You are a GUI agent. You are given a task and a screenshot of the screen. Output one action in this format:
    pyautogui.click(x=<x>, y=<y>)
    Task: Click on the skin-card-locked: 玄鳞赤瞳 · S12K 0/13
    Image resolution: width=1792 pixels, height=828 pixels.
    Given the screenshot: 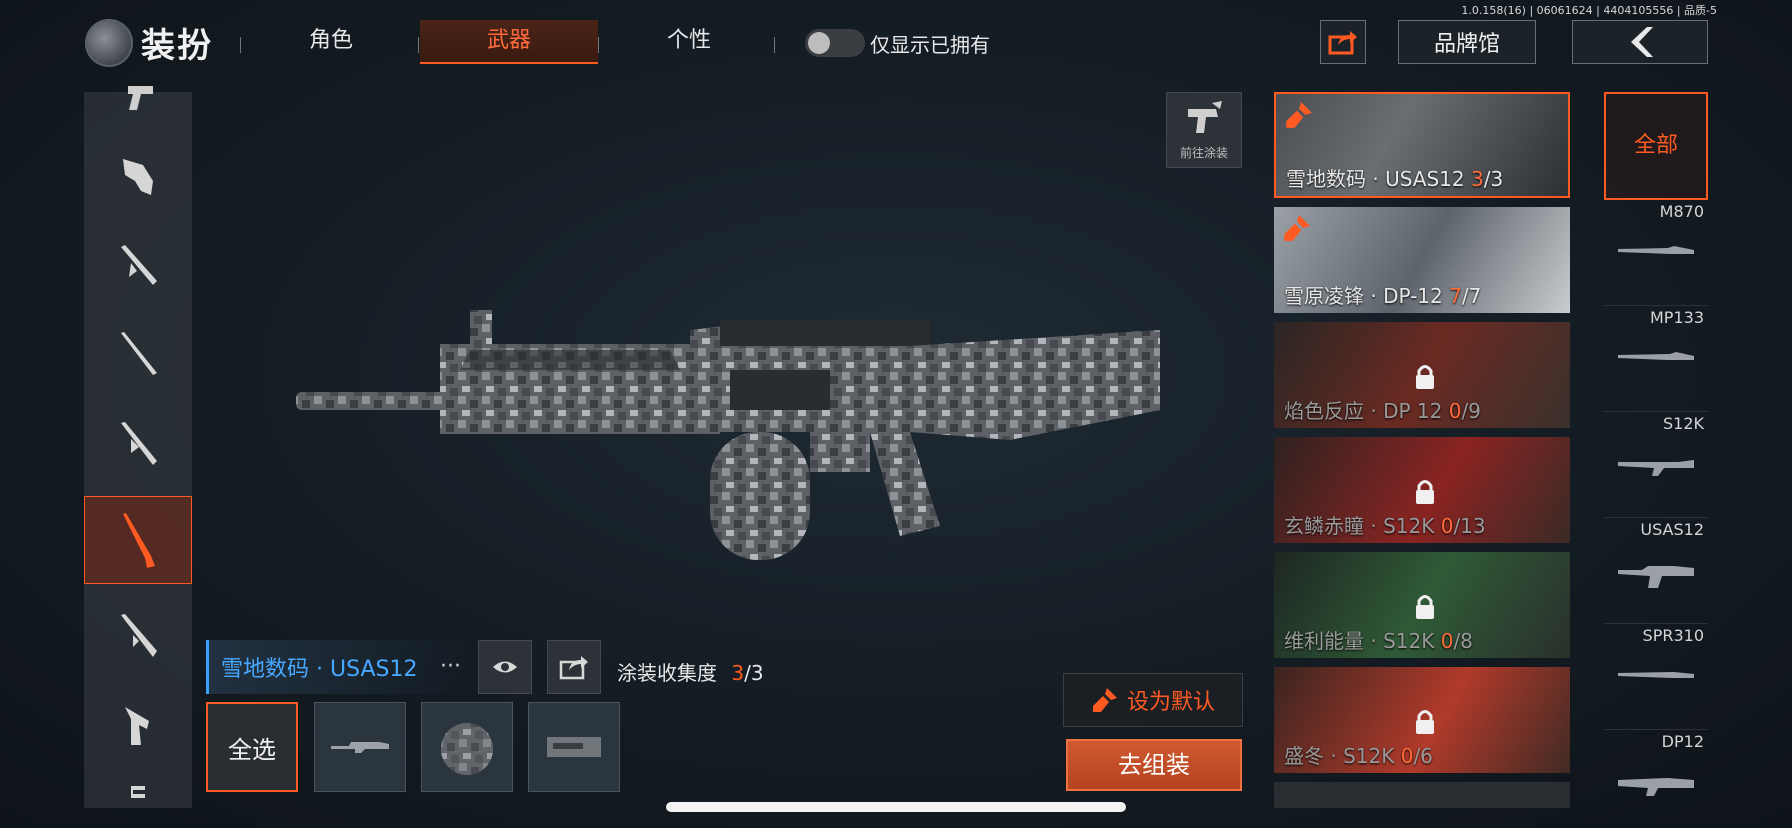 What is the action you would take?
    pyautogui.click(x=1422, y=490)
    